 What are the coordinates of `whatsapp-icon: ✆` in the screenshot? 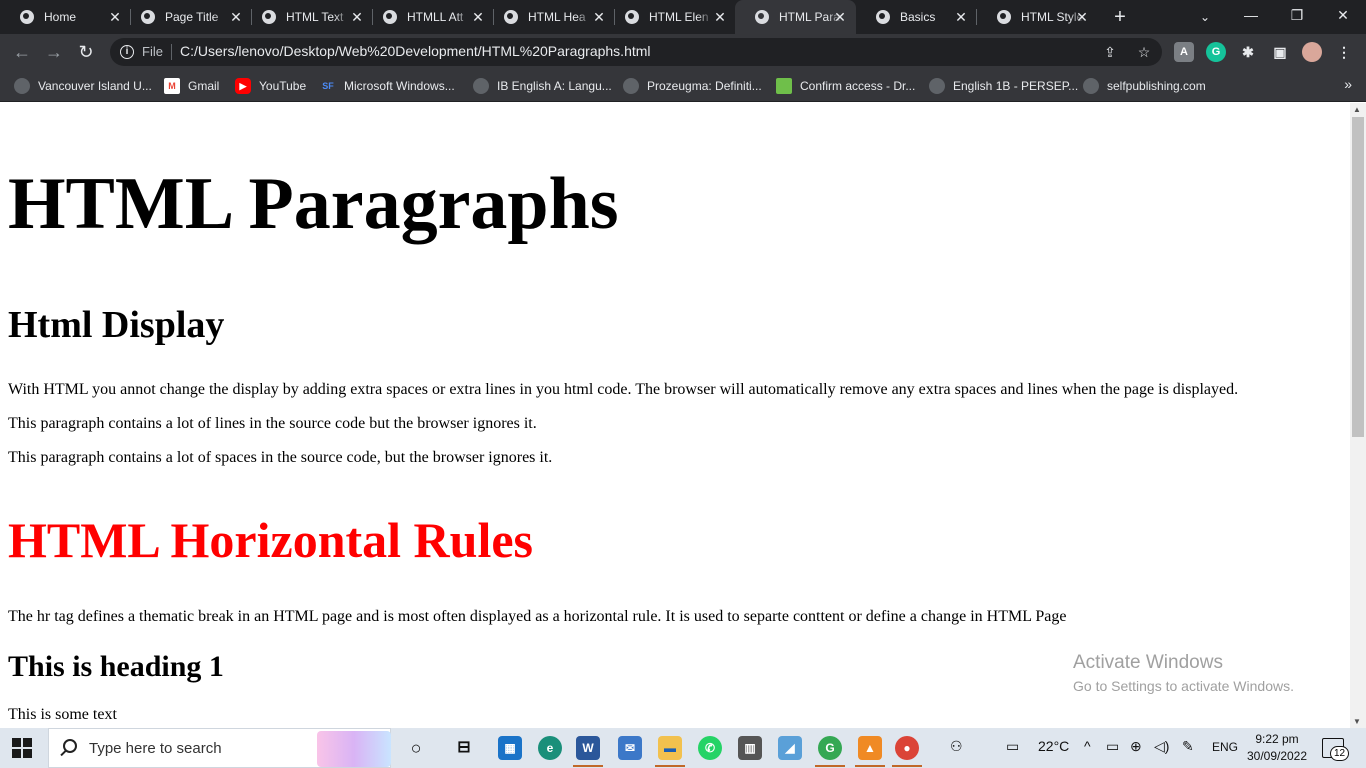 It's located at (710, 748).